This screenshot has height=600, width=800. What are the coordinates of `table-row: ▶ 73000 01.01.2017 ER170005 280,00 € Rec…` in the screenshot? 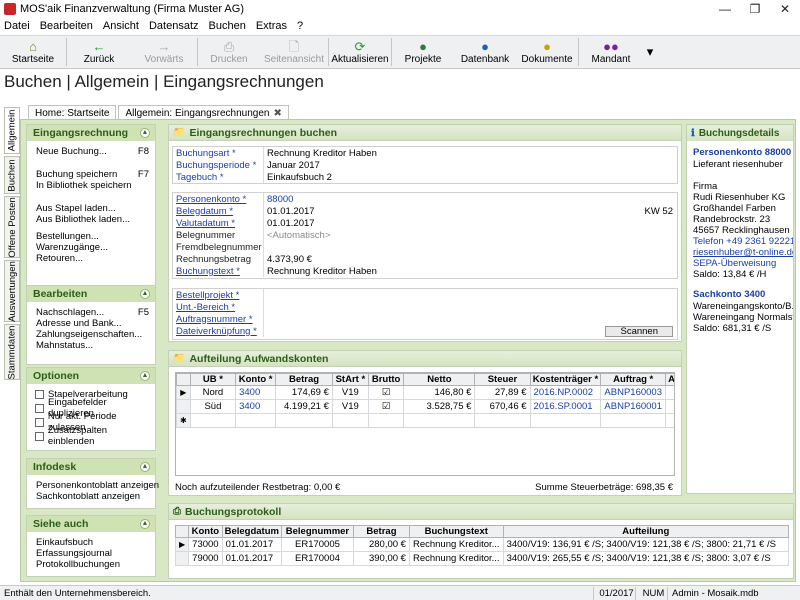 It's located at (482, 544).